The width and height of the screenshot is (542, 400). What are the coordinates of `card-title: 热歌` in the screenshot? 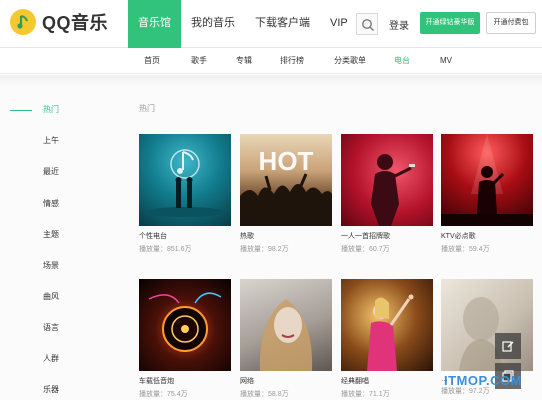 It's located at (286, 236).